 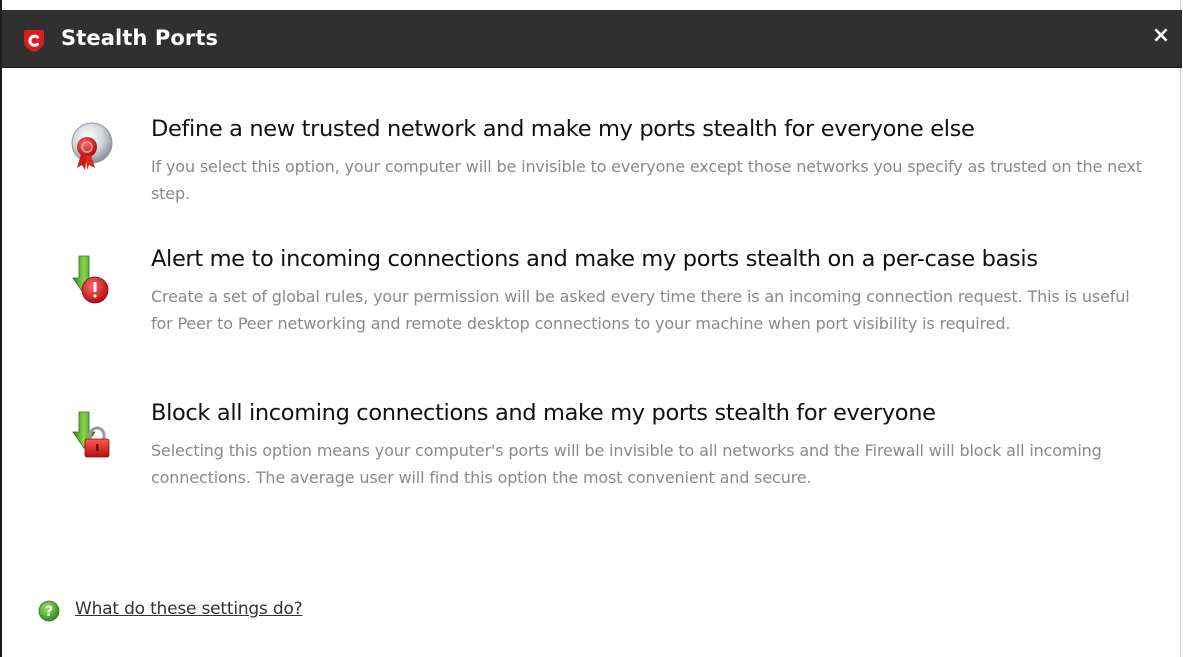 I want to click on help-link: What do these settings do?, so click(x=189, y=609).